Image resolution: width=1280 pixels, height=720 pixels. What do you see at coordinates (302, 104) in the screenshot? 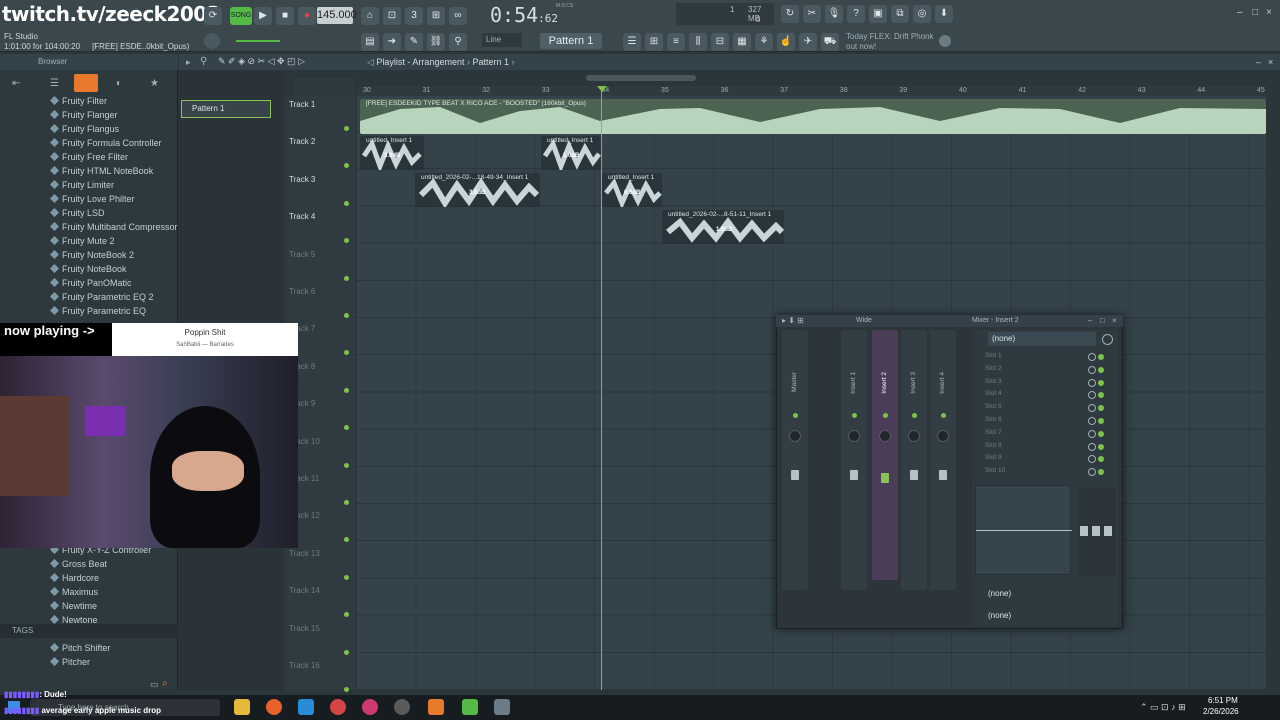
I see `track-name: Track 1` at bounding box center [302, 104].